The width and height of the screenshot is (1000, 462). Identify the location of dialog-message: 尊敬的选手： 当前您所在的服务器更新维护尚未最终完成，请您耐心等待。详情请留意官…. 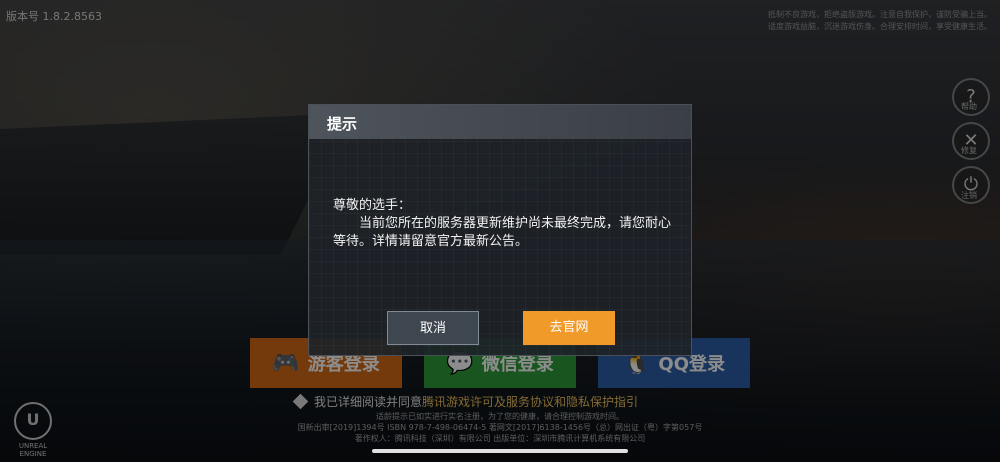
(503, 224).